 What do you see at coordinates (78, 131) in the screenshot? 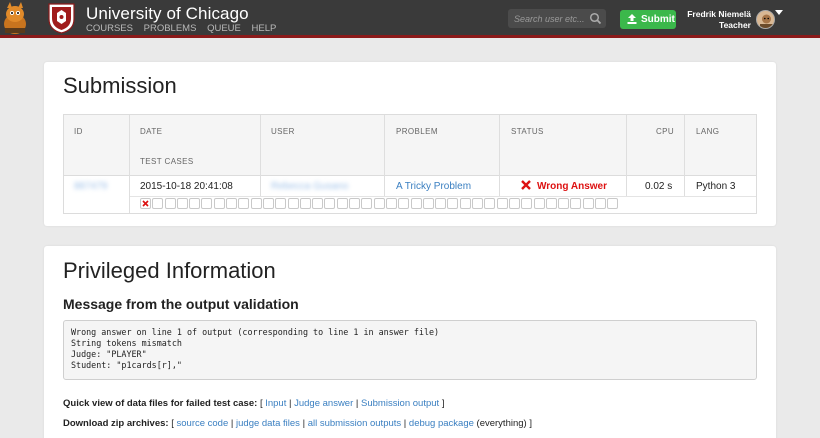
I see `col-id: ID` at bounding box center [78, 131].